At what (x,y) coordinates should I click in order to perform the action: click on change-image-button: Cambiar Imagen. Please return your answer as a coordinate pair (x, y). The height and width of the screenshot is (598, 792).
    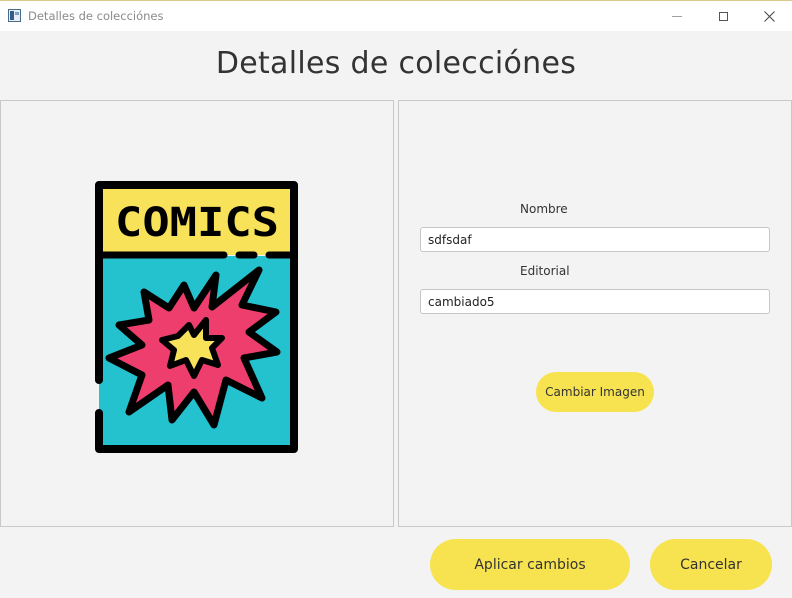
    Looking at the image, I should click on (595, 392).